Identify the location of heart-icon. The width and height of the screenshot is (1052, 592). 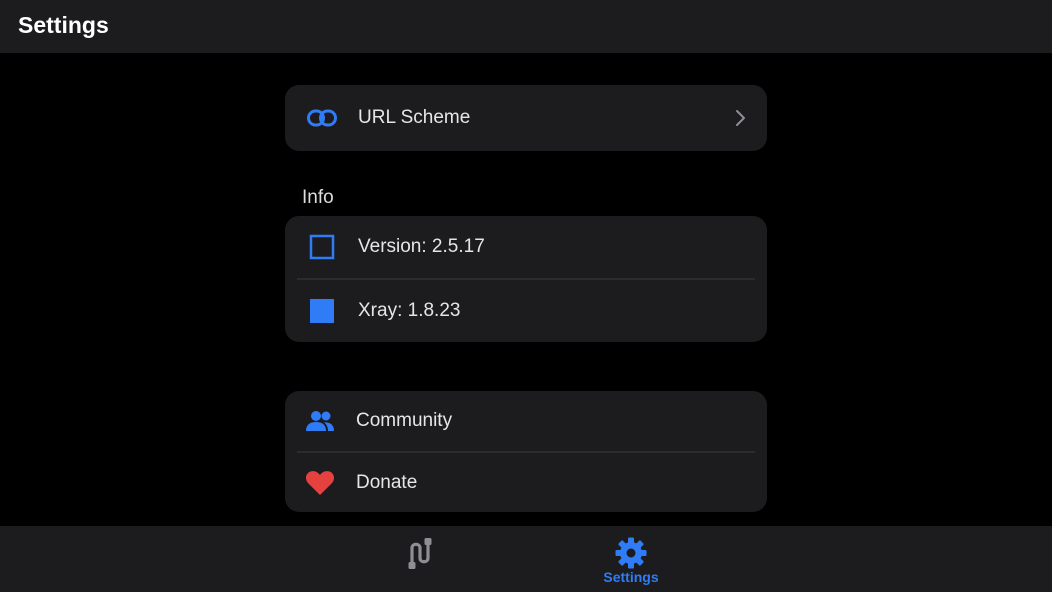
(320, 483).